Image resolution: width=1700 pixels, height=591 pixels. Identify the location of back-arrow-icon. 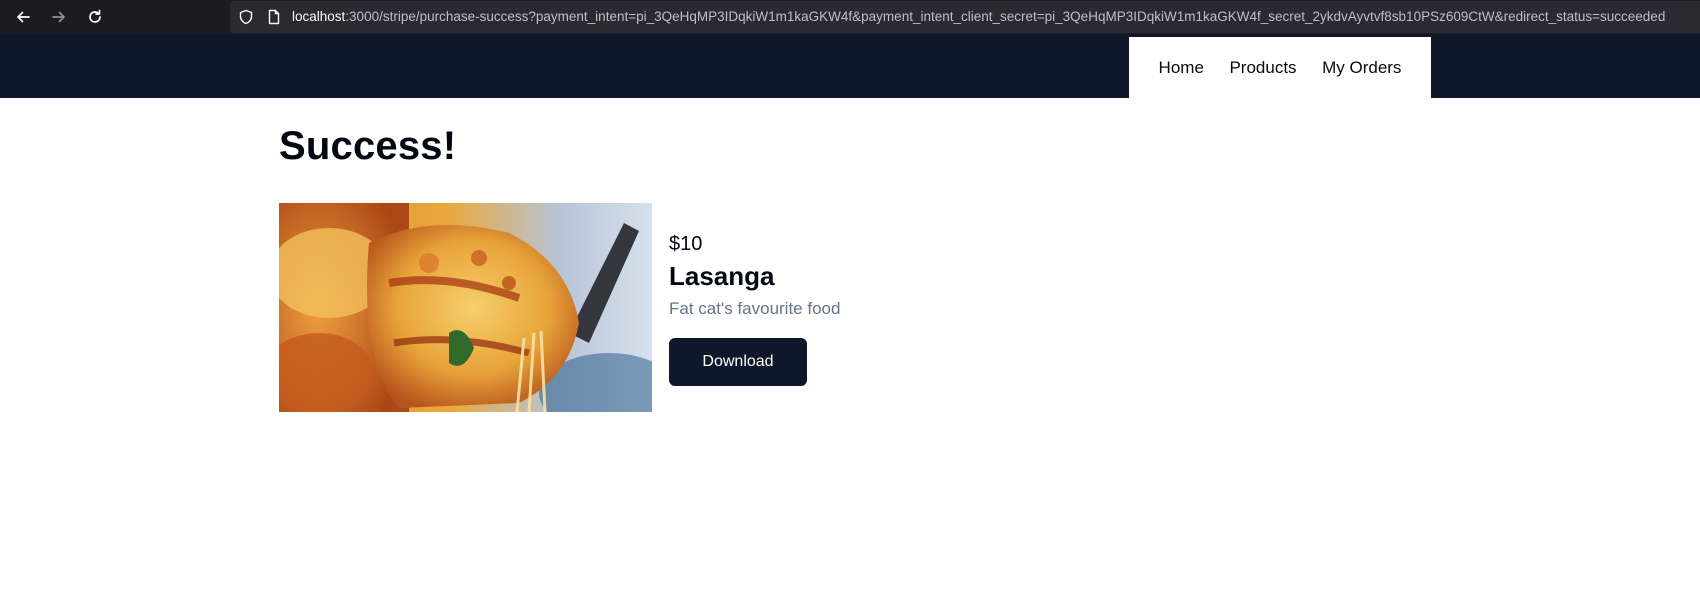
(23, 17).